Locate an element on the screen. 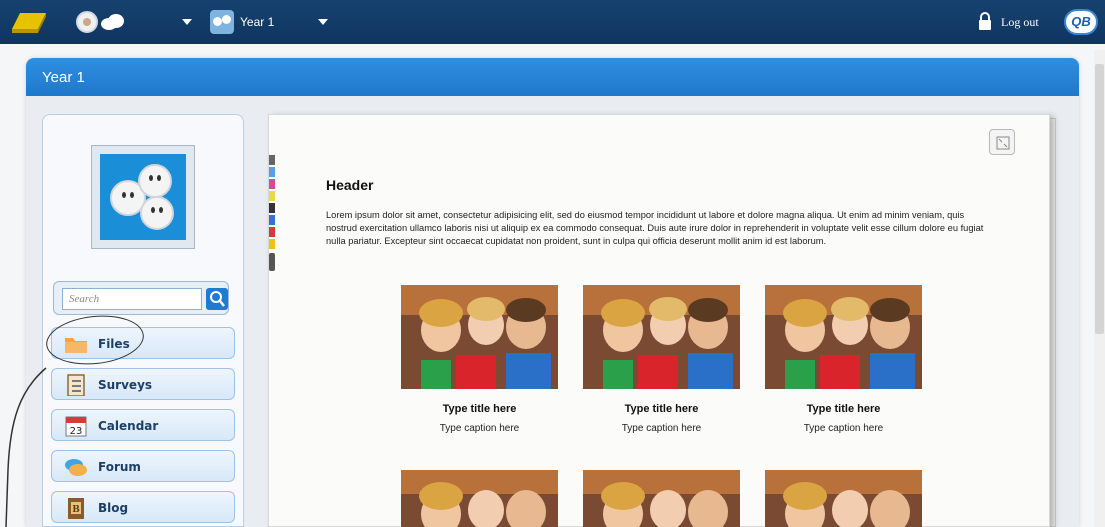 This screenshot has width=1105, height=527. speech-bubbles-icon is located at coordinates (76, 467).